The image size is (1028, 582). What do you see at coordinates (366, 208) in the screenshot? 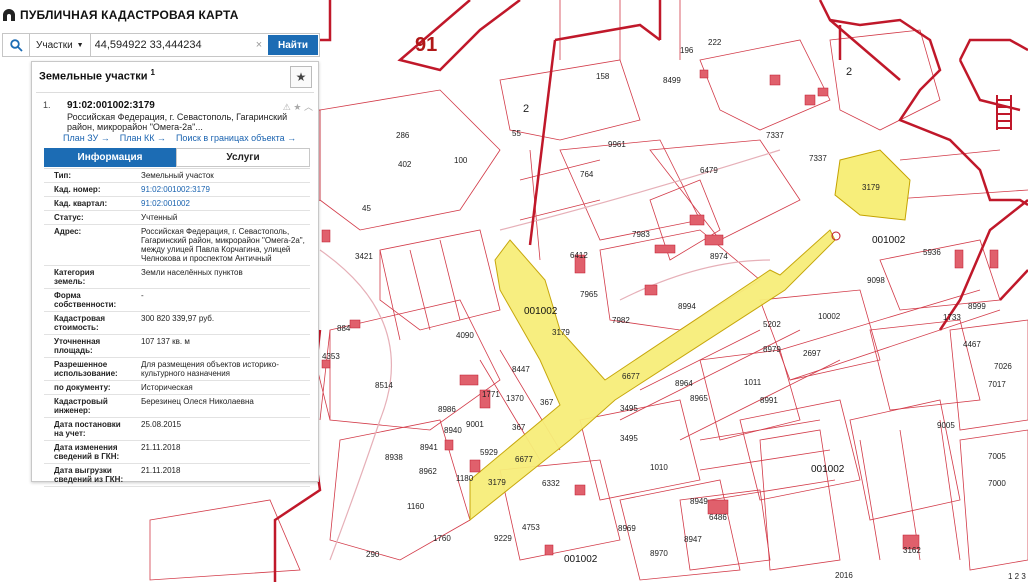
I see `map-label: 45` at bounding box center [366, 208].